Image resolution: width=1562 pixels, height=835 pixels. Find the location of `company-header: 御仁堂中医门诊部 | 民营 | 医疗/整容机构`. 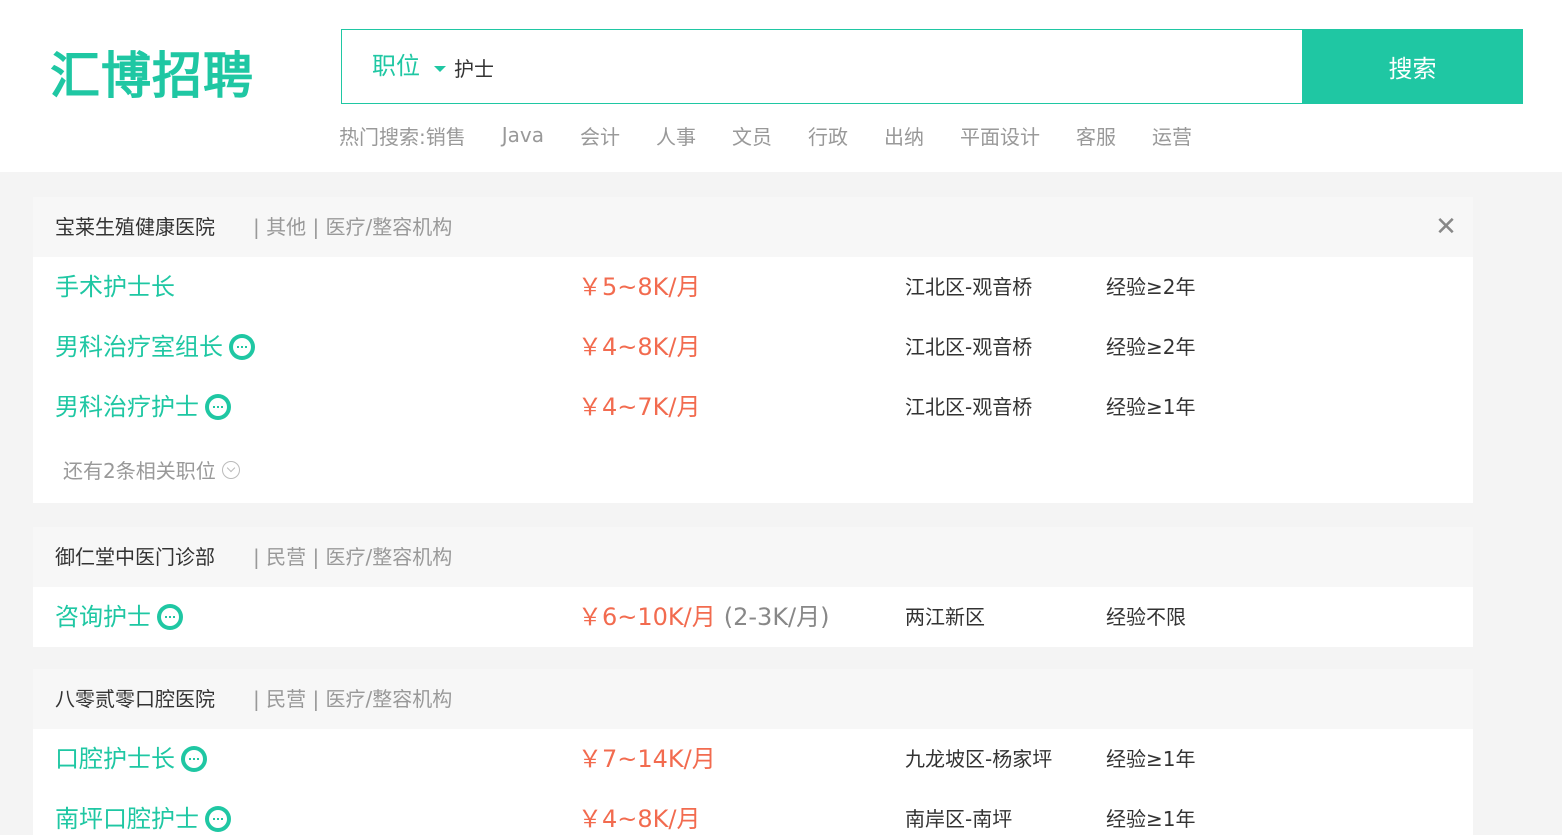

company-header: 御仁堂中医门诊部 | 民营 | 医疗/整容机构 is located at coordinates (753, 557).